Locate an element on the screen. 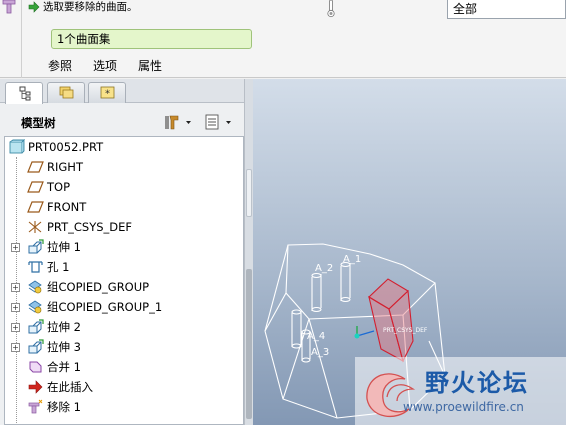 This screenshot has width=566, height=425. message-row: 选取要移除的曲面。 is located at coordinates (83, 7).